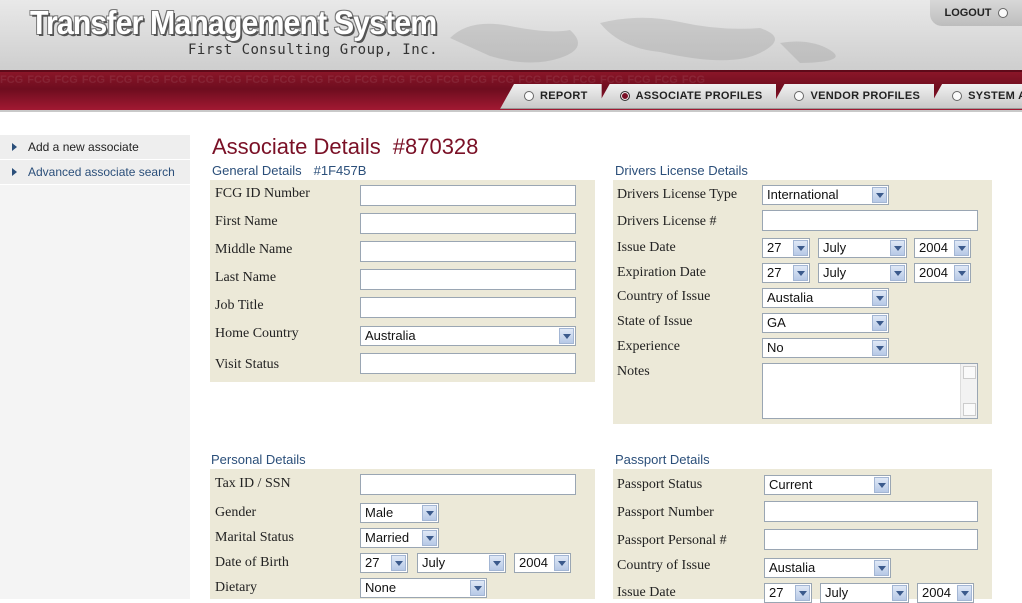 This screenshot has height=603, width=1022. Describe the element at coordinates (258, 459) in the screenshot. I see `section-title: Personal Details` at that location.